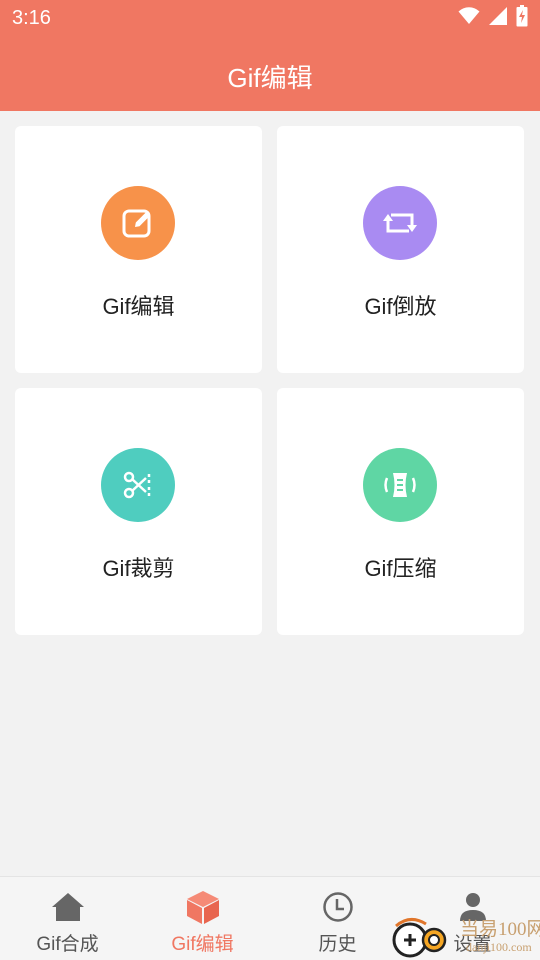 This screenshot has width=540, height=960. Describe the element at coordinates (270, 18) in the screenshot. I see `status-bar: 3:16` at that location.